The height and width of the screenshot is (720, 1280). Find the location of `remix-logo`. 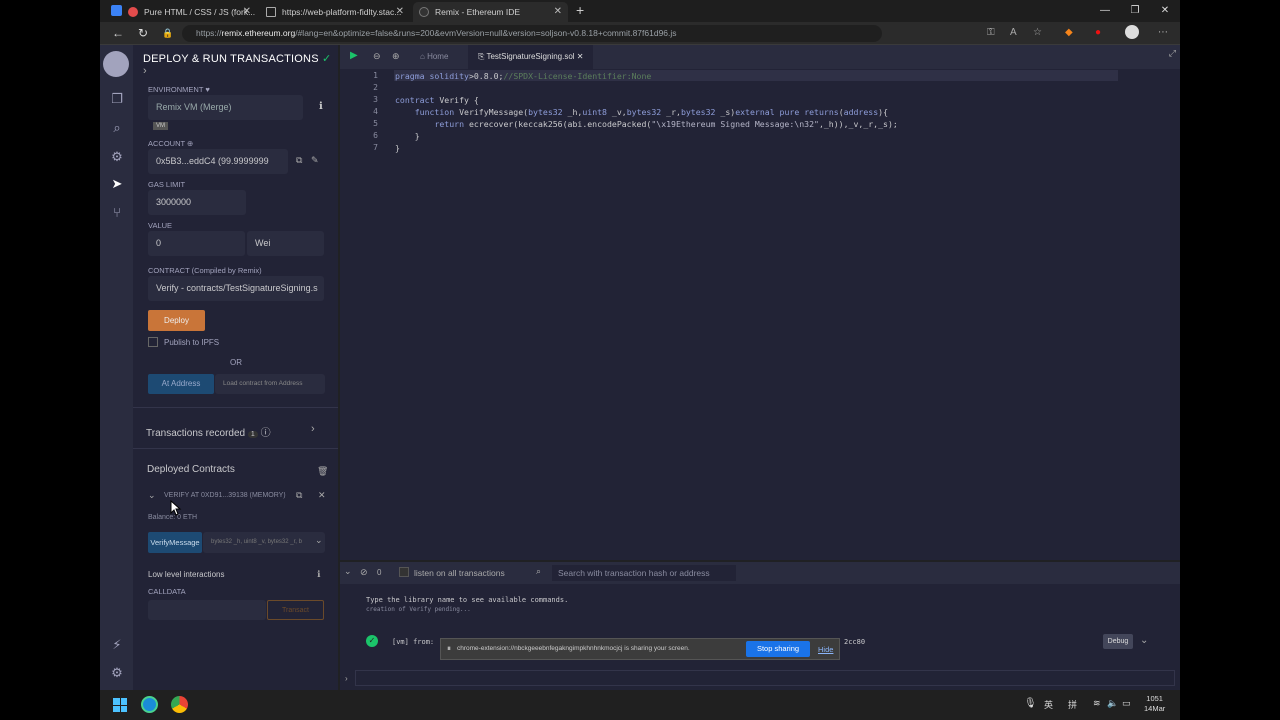

remix-logo is located at coordinates (116, 64).